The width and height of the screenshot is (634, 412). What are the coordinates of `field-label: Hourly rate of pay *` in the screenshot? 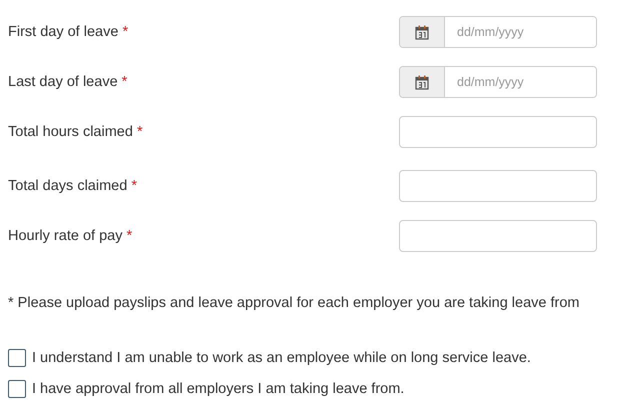 It's located at (70, 236).